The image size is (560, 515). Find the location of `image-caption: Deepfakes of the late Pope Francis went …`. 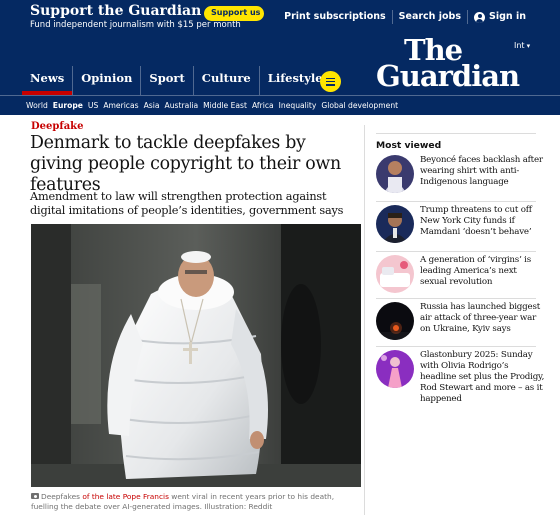

image-caption: Deepfakes of the late Pope Francis went … is located at coordinates (196, 502).